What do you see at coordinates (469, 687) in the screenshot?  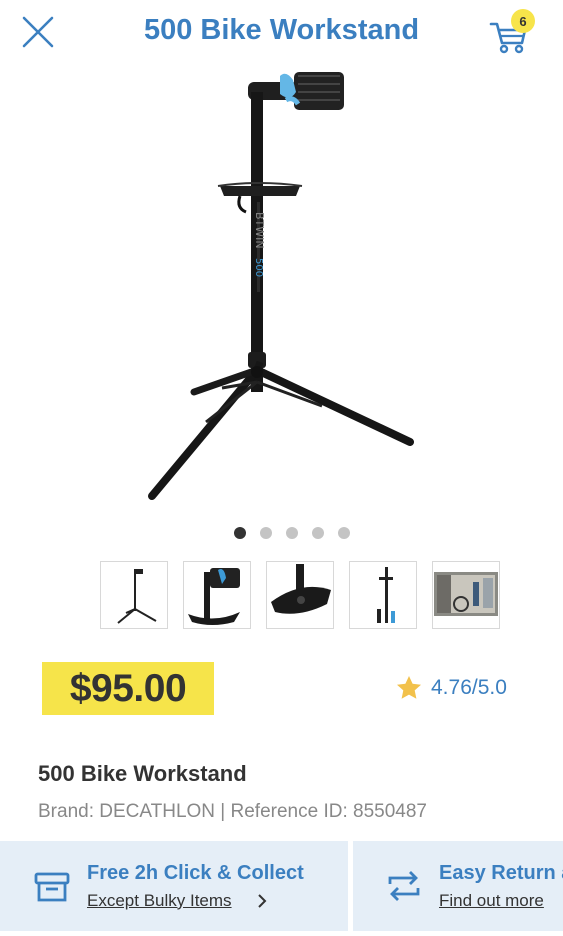 I see `rating-value: 4.76/5.0` at bounding box center [469, 687].